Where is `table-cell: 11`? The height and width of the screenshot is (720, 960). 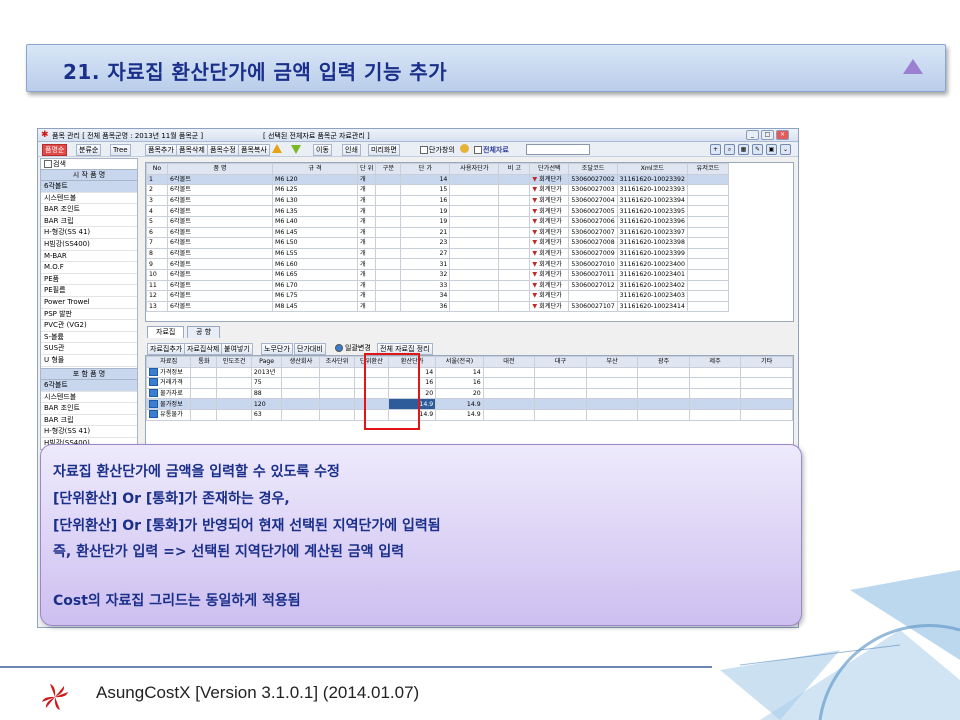
table-cell: 11 is located at coordinates (157, 285).